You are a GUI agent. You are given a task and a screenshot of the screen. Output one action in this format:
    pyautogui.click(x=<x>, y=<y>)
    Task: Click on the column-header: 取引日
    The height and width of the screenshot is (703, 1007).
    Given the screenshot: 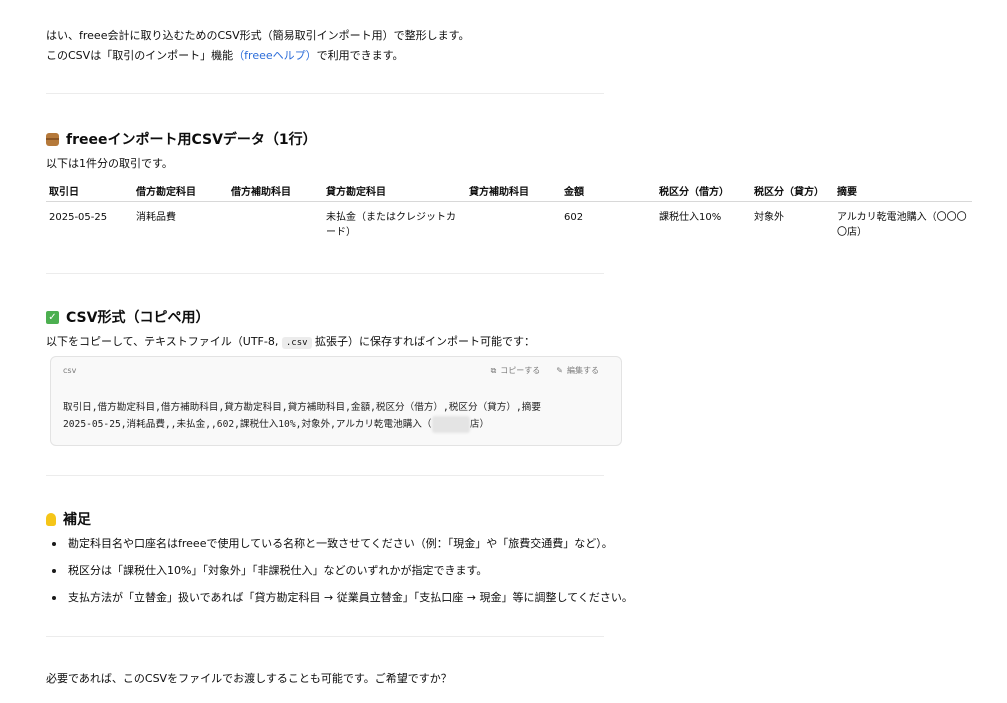 What is the action you would take?
    pyautogui.click(x=89, y=190)
    